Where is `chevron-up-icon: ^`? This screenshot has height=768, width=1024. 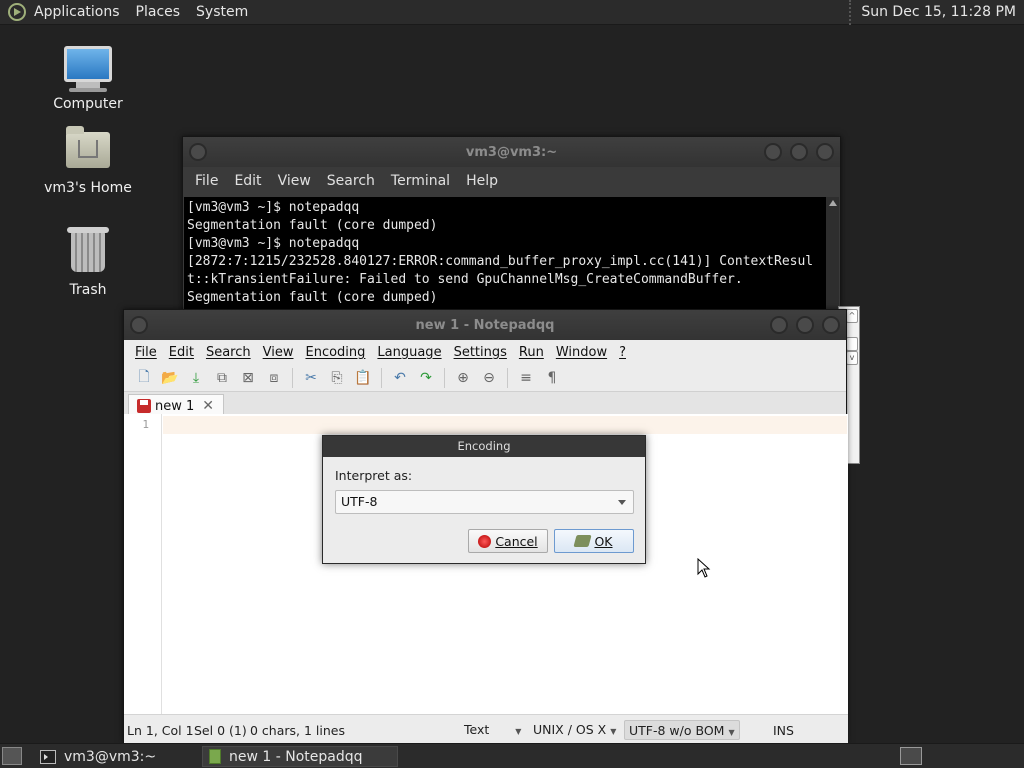
chevron-up-icon: ^ is located at coordinates (852, 316).